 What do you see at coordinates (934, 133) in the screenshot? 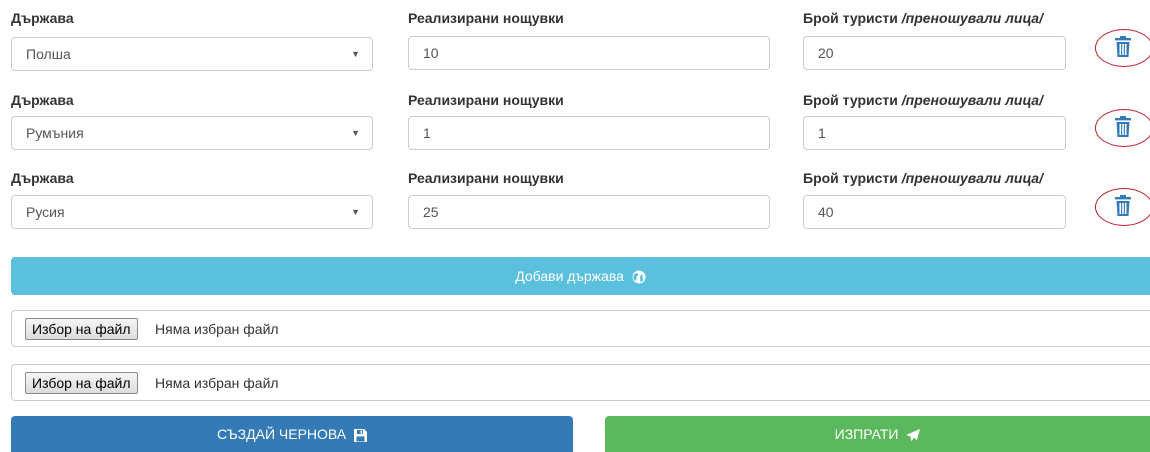
I see `tourists-input: 1` at bounding box center [934, 133].